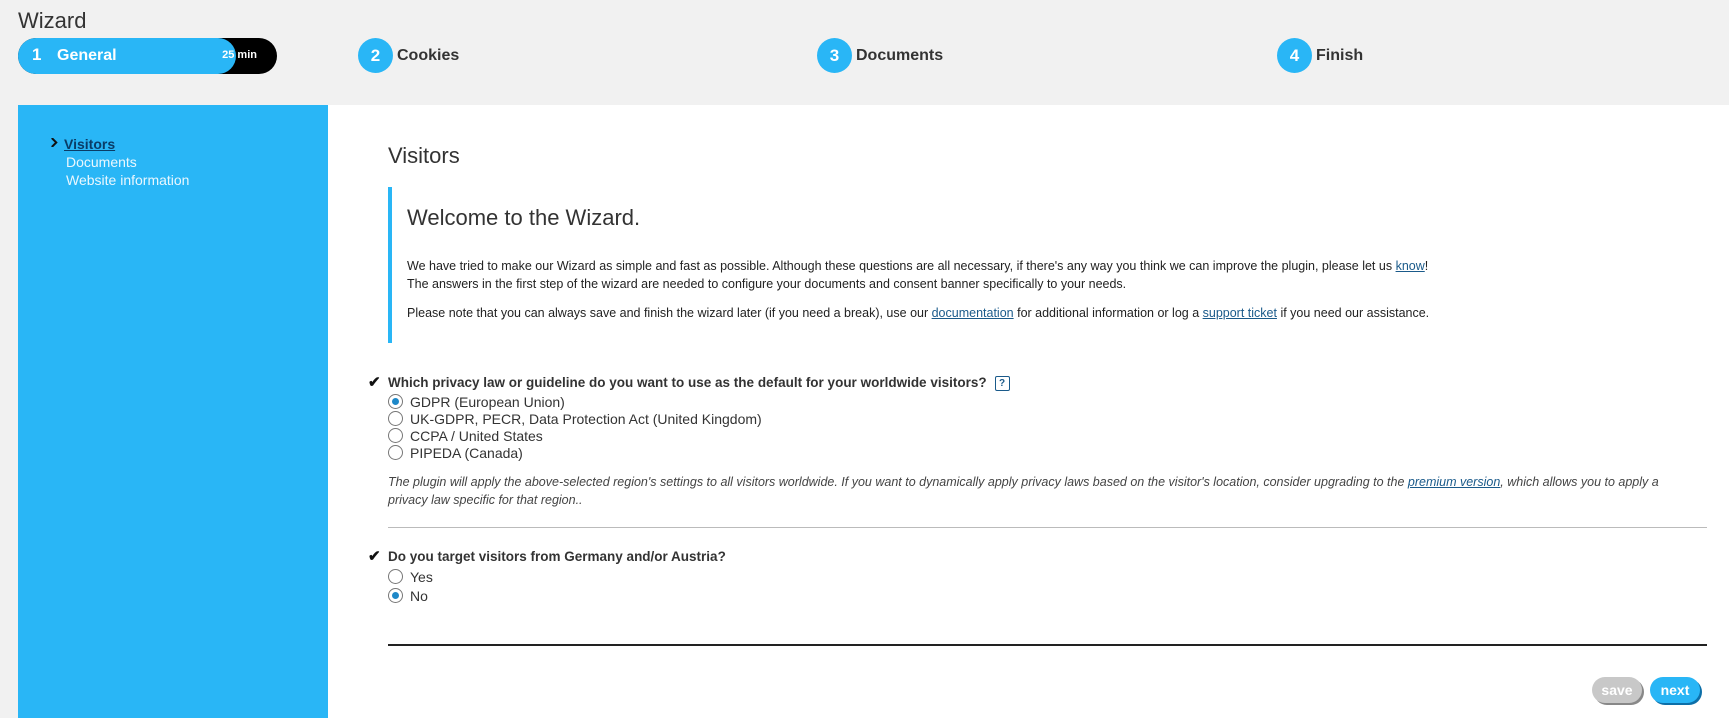  What do you see at coordinates (375, 55) in the screenshot?
I see `step-number: 2` at bounding box center [375, 55].